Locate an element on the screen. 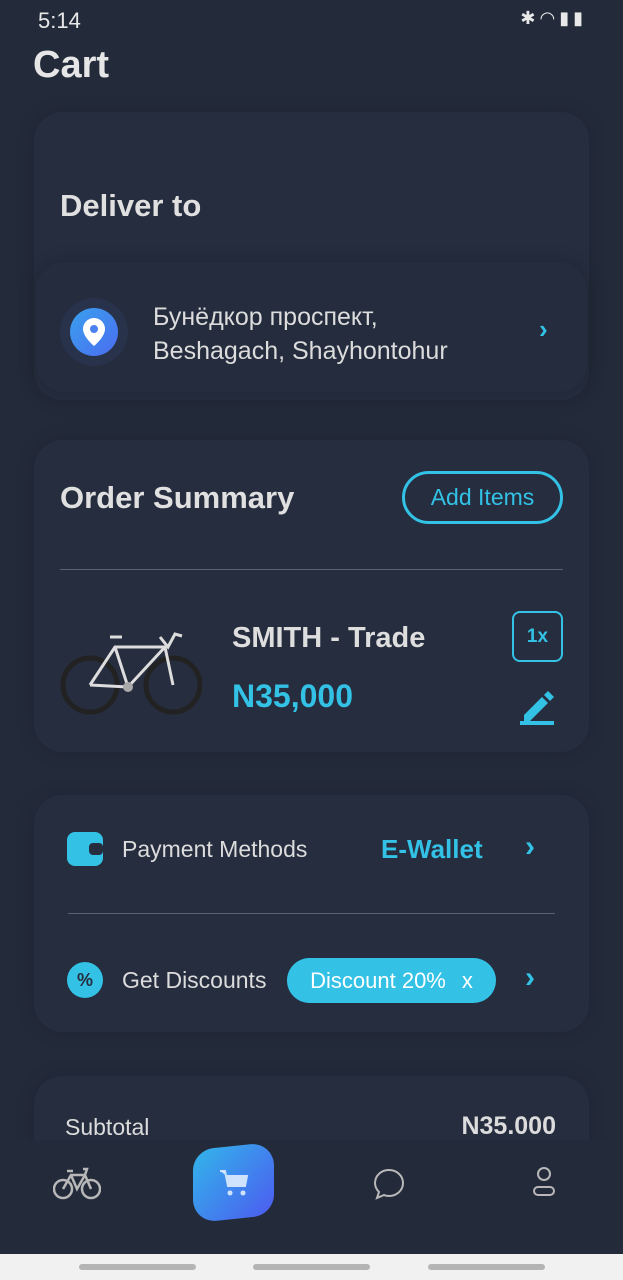  page-title: Cart is located at coordinates (71, 65).